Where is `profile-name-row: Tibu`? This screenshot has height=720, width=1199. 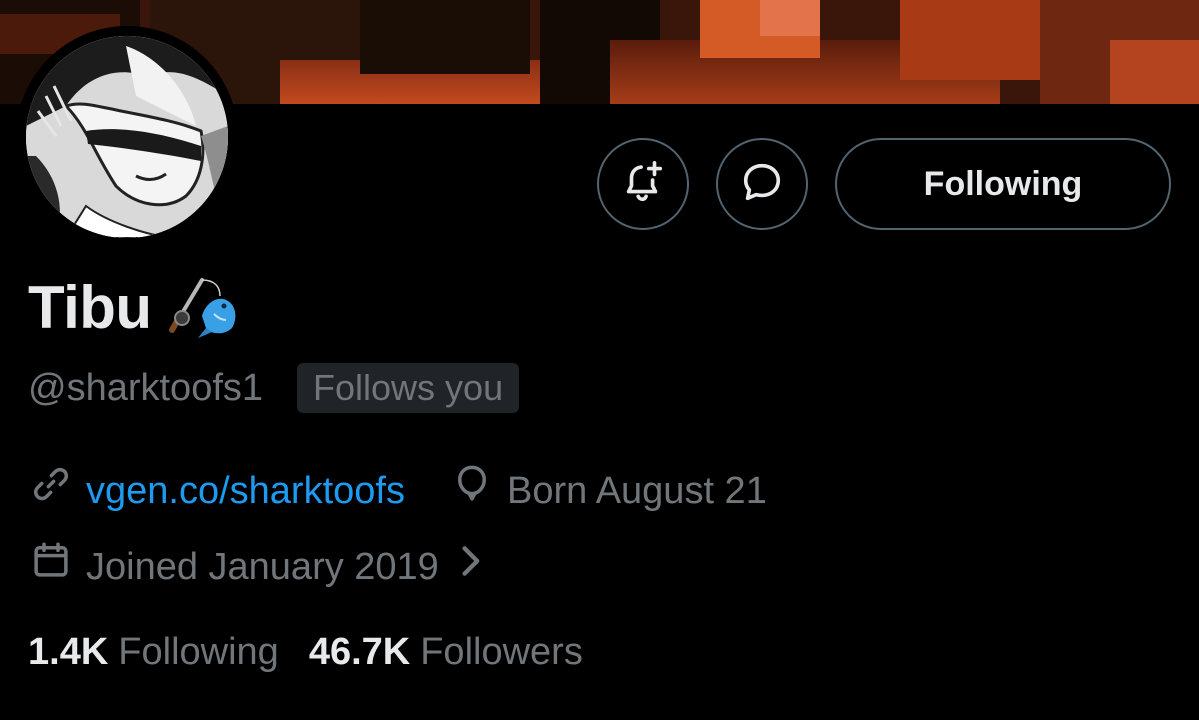
profile-name-row: Tibu is located at coordinates (138, 308).